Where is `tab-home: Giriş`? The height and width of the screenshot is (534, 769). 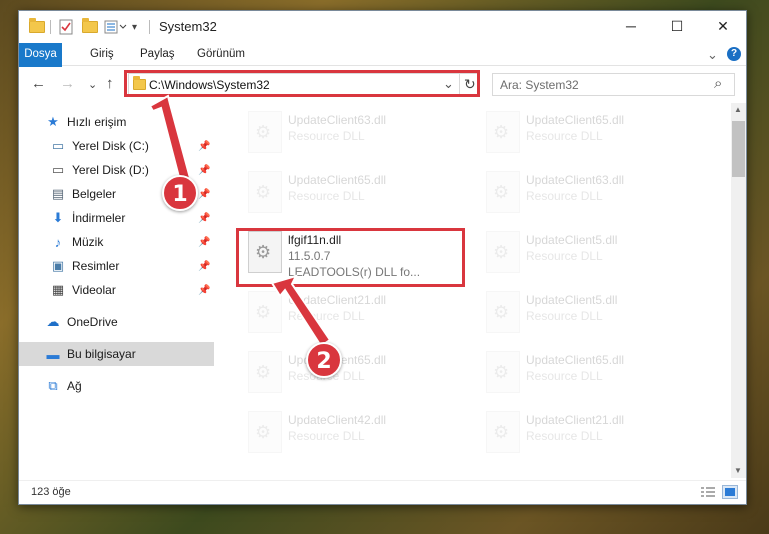
tab-home: Giriş is located at coordinates (102, 54).